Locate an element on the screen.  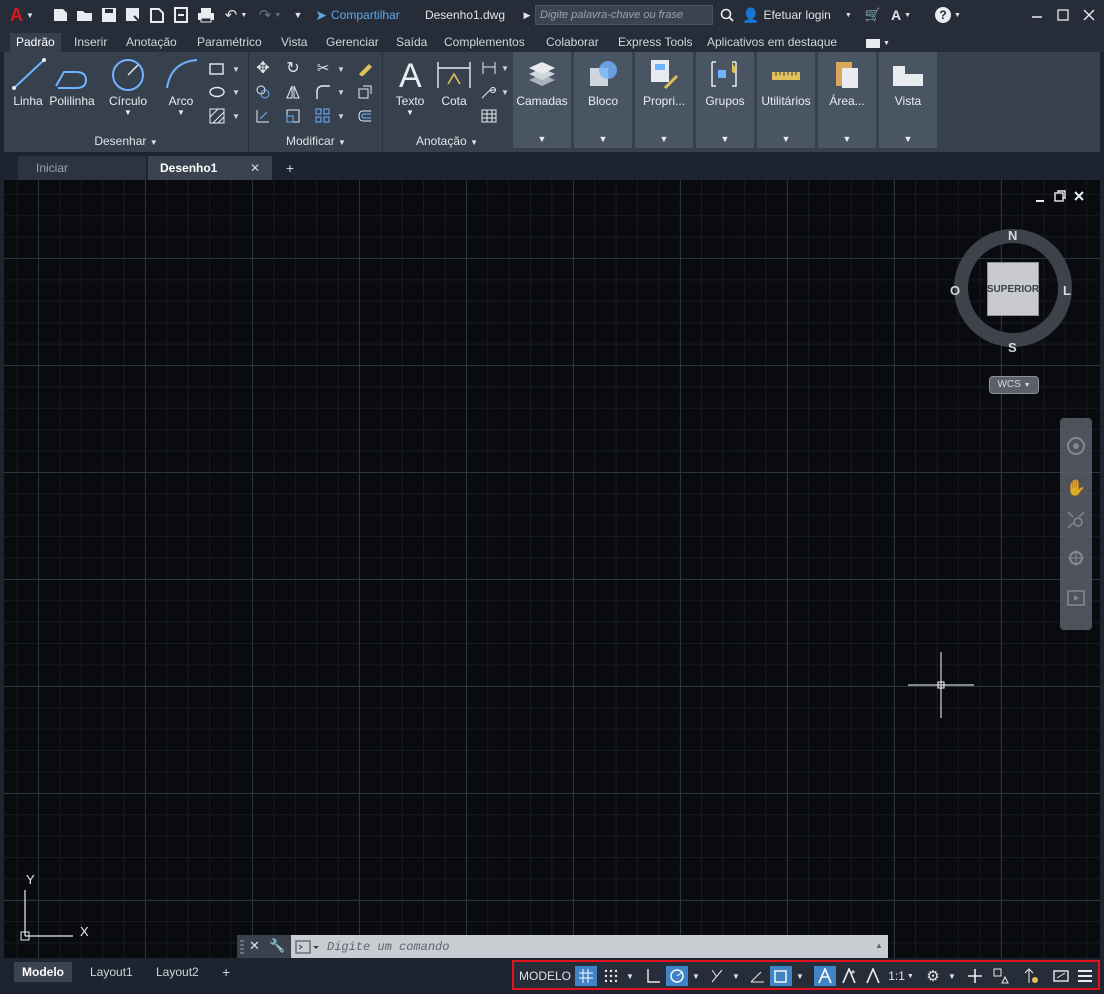
cart-icon: 🛒 is located at coordinates (873, 15).